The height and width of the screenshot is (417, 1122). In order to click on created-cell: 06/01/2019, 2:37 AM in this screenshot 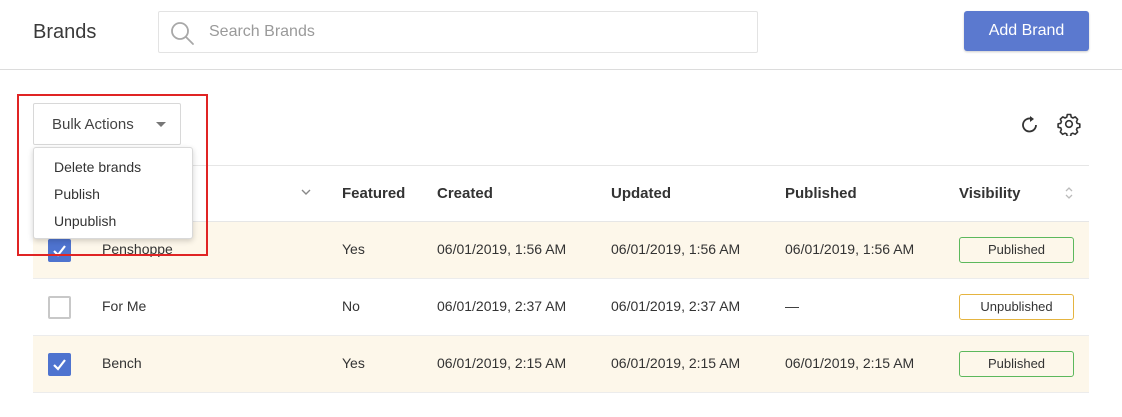, I will do `click(502, 306)`.